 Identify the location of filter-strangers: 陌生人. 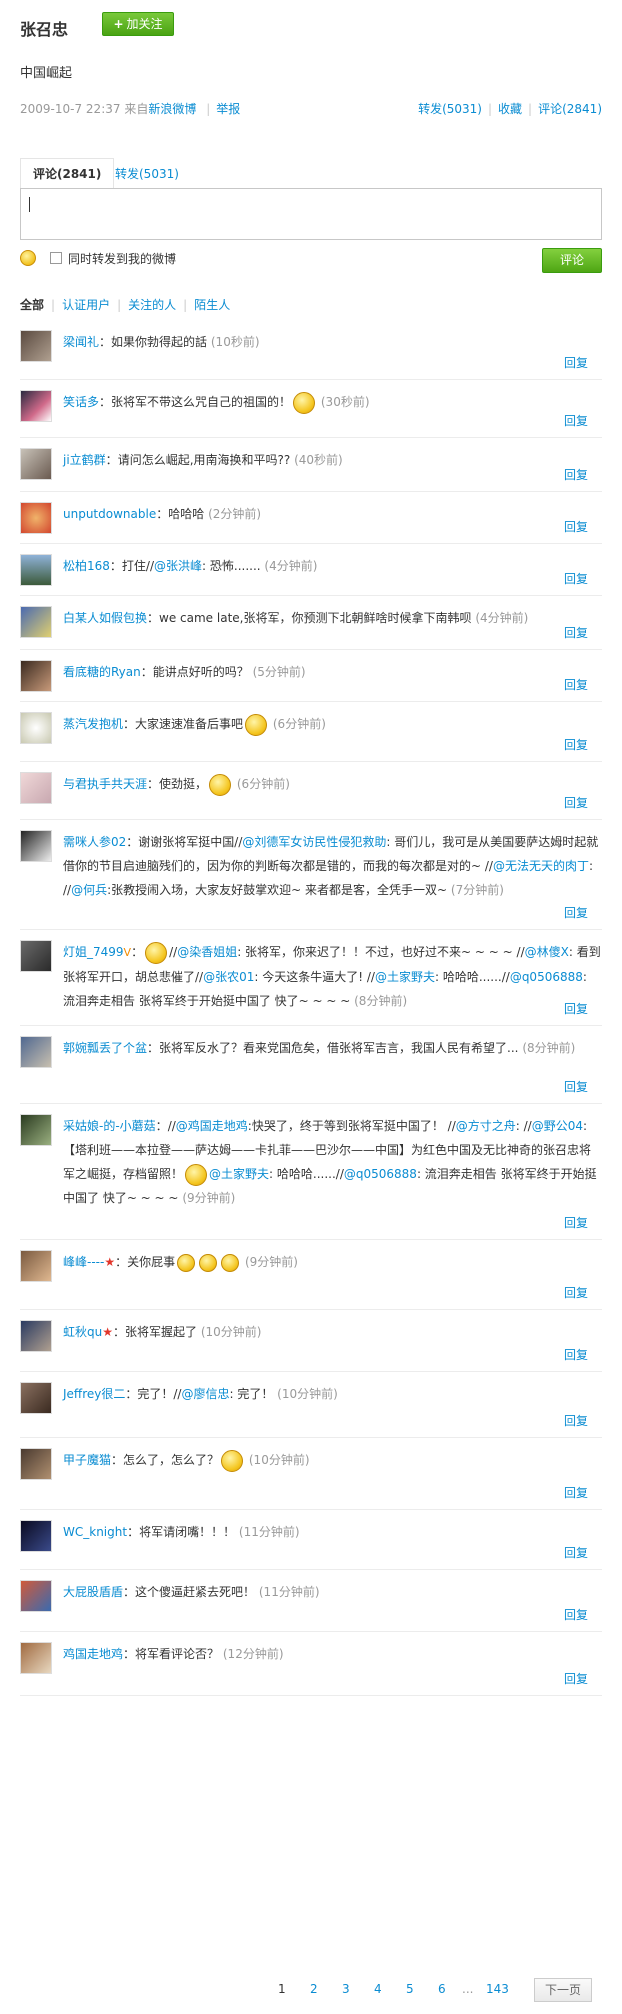
(212, 305).